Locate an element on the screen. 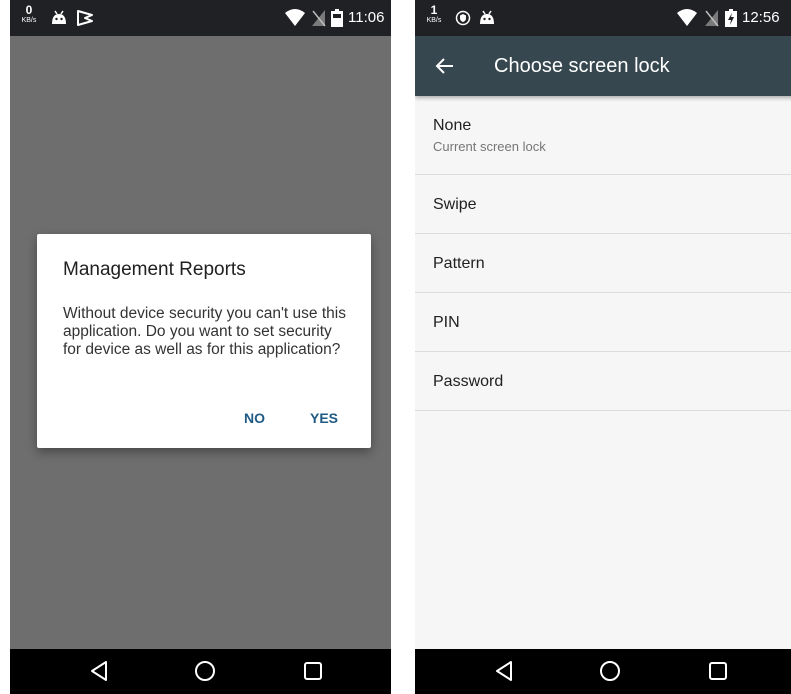  lock-option-password: Password is located at coordinates (603, 381).